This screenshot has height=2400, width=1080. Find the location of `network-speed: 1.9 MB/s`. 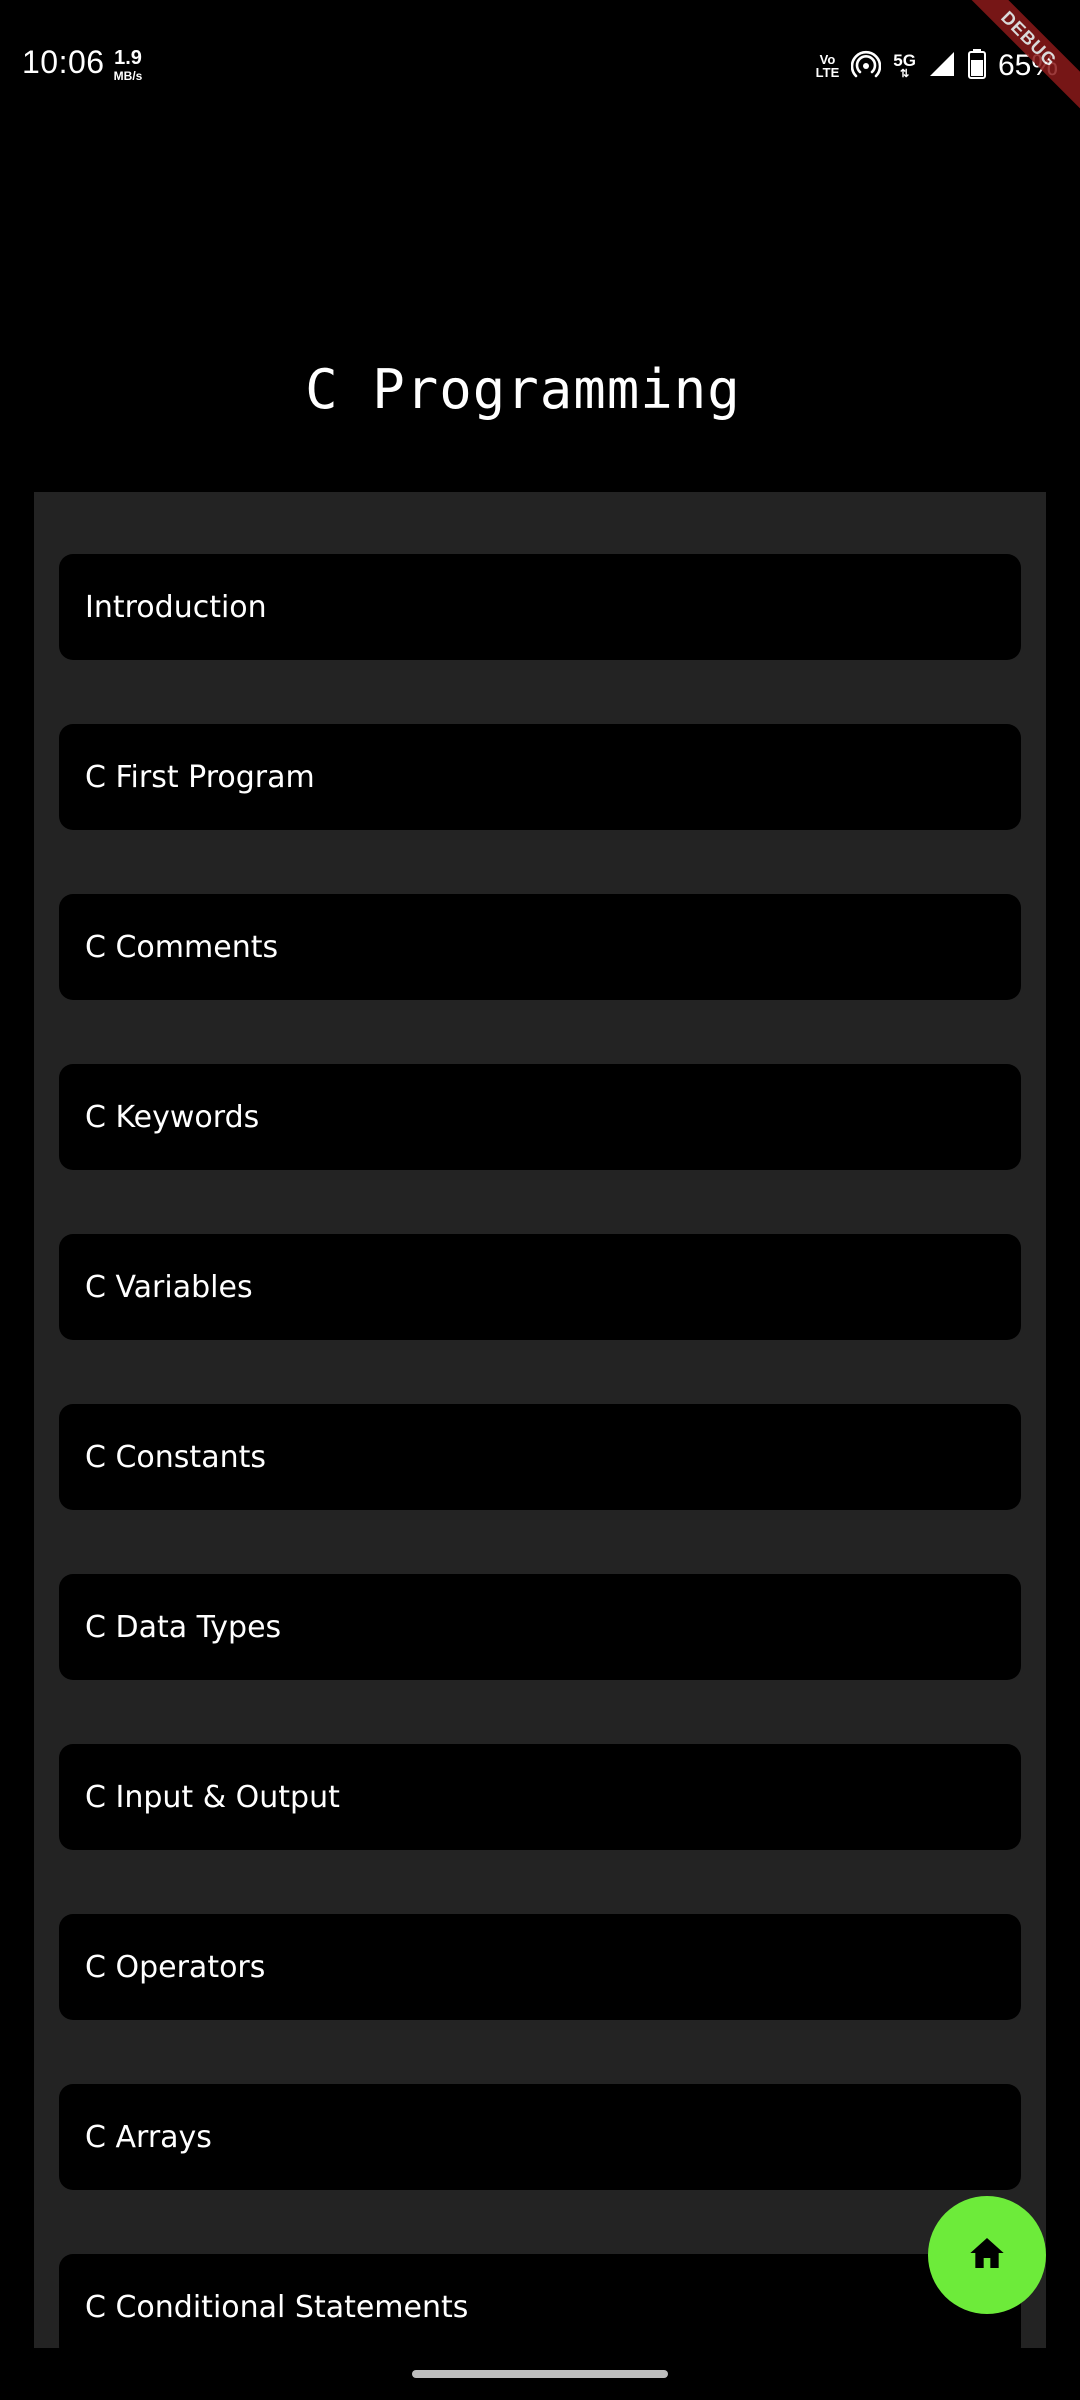

network-speed: 1.9 MB/s is located at coordinates (128, 65).